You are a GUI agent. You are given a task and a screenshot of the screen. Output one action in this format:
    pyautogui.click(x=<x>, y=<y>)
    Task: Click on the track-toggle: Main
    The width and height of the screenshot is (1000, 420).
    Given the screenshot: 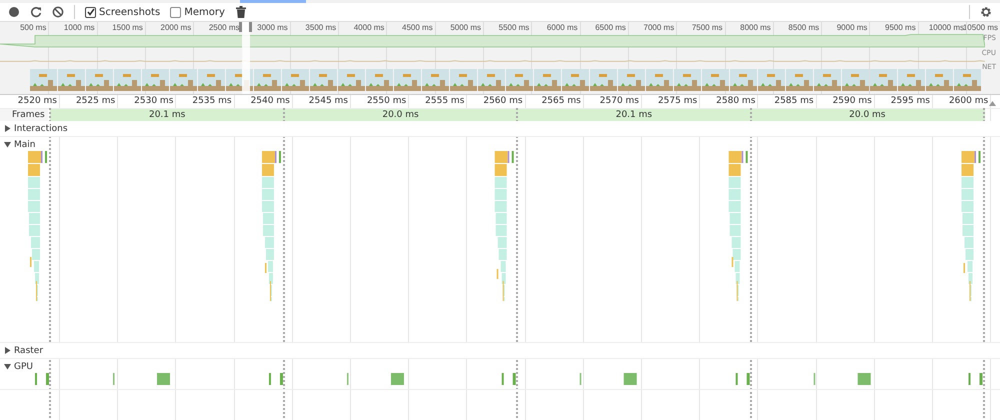 What is the action you would take?
    pyautogui.click(x=20, y=145)
    